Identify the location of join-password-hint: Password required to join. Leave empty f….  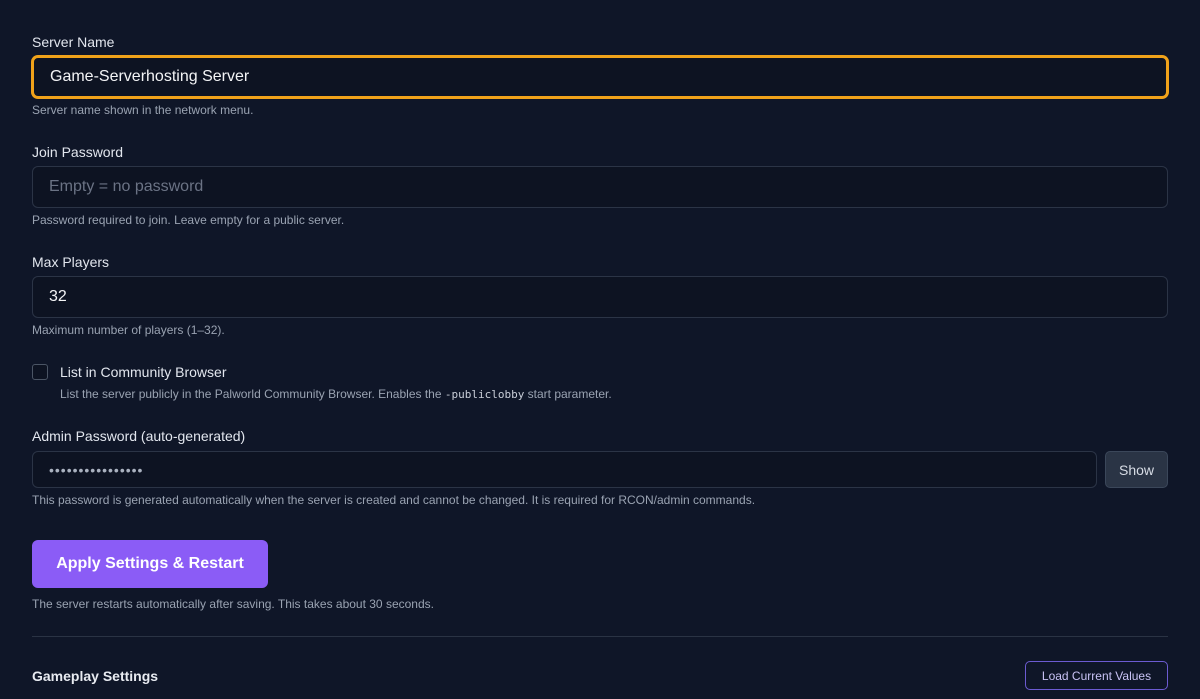
(188, 220).